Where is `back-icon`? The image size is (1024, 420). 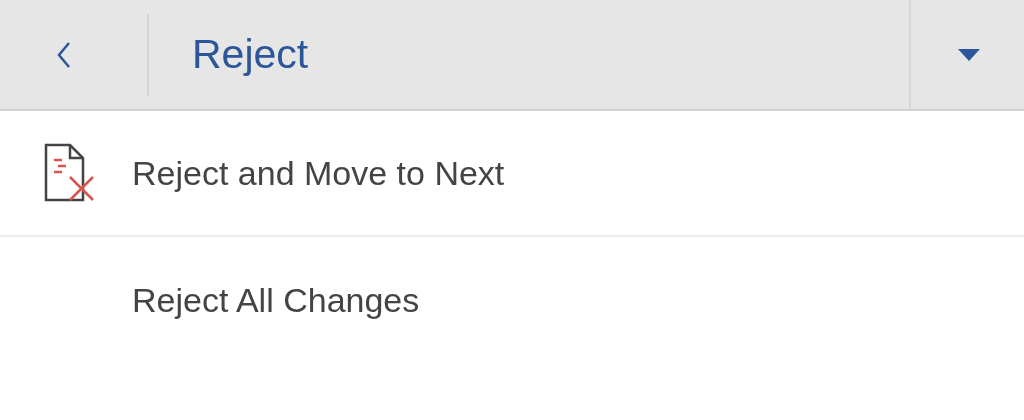
back-icon is located at coordinates (63, 54).